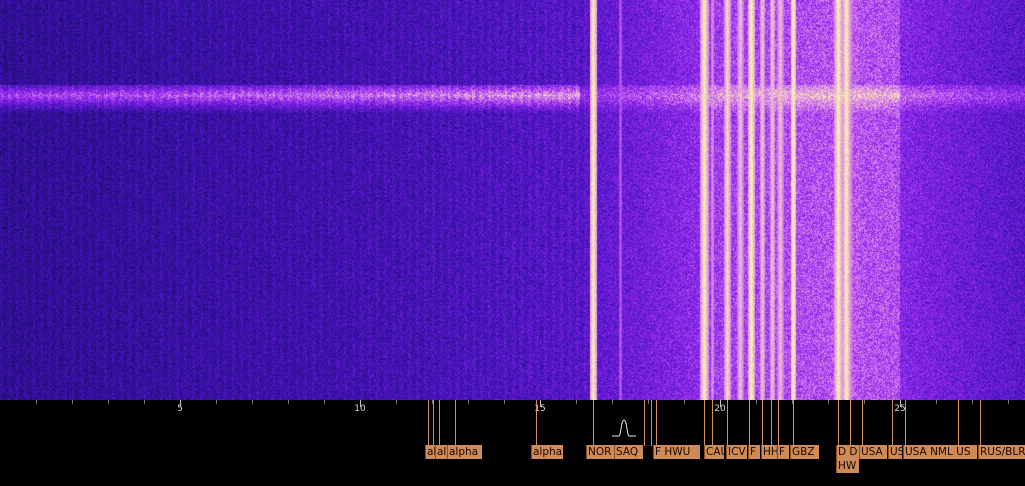 The height and width of the screenshot is (486, 1025). What do you see at coordinates (940, 452) in the screenshot?
I see `station-label-usa-nml-us: USA NML US` at bounding box center [940, 452].